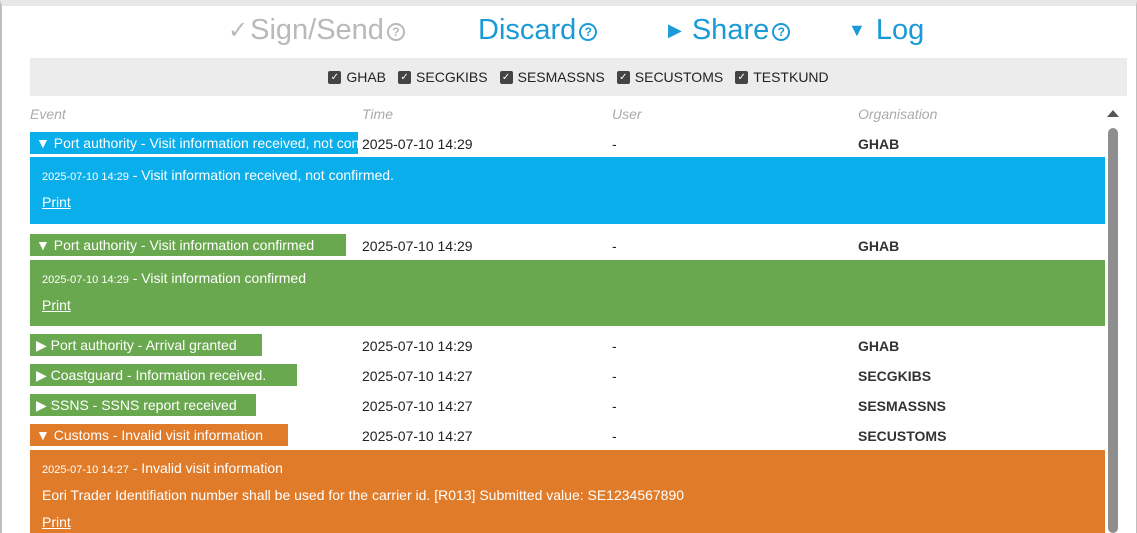 This screenshot has width=1137, height=533. What do you see at coordinates (357, 77) in the screenshot?
I see `filter-ghab: ✓ GHAB` at bounding box center [357, 77].